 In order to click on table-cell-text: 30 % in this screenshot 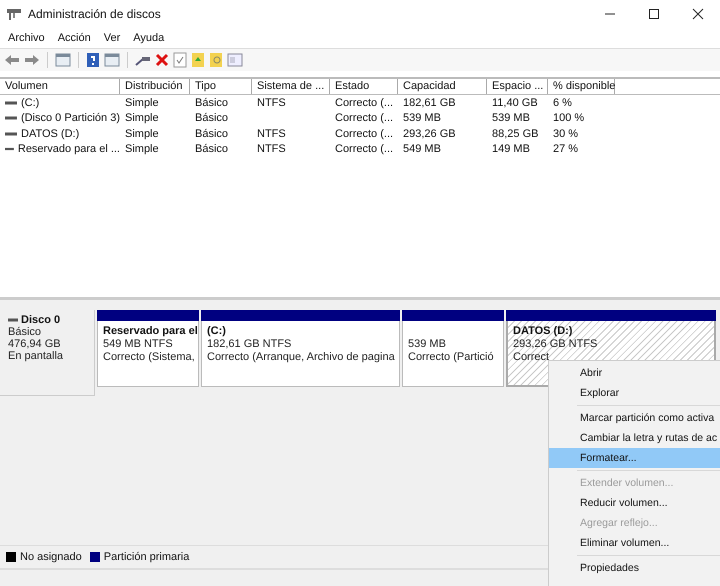, I will do `click(566, 134)`.